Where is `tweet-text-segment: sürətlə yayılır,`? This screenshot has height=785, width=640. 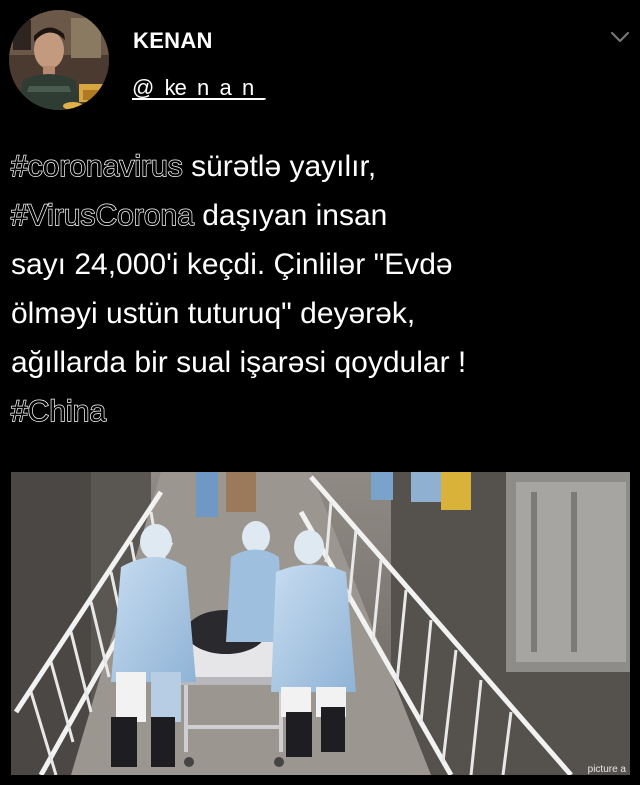
tweet-text-segment: sürətlə yayılır, is located at coordinates (279, 166).